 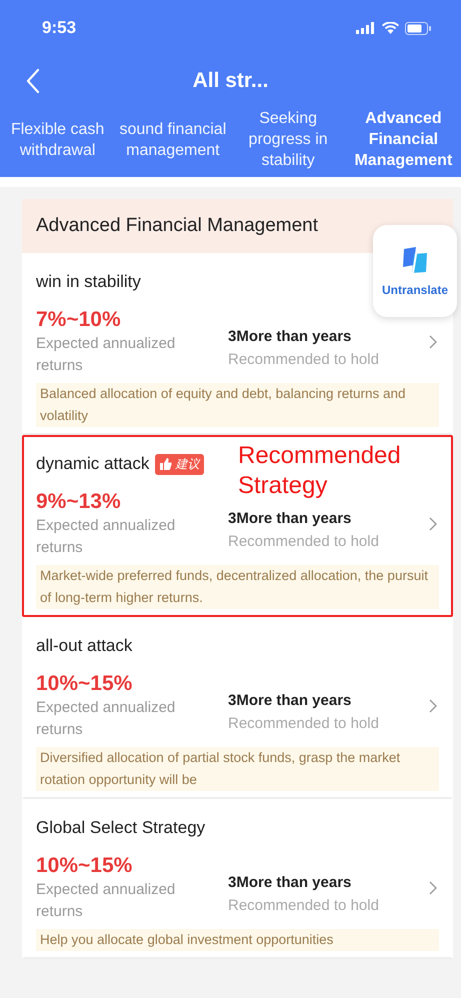 What do you see at coordinates (418, 28) in the screenshot?
I see `battery-icon` at bounding box center [418, 28].